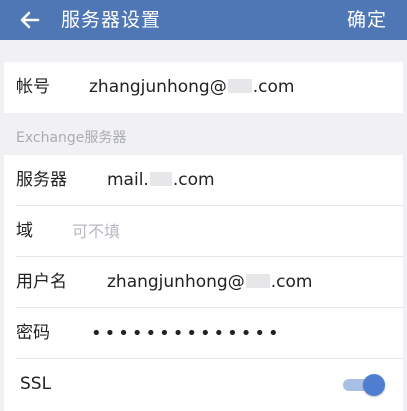 Image resolution: width=407 pixels, height=411 pixels. What do you see at coordinates (41, 180) in the screenshot?
I see `server-label: 服务器` at bounding box center [41, 180].